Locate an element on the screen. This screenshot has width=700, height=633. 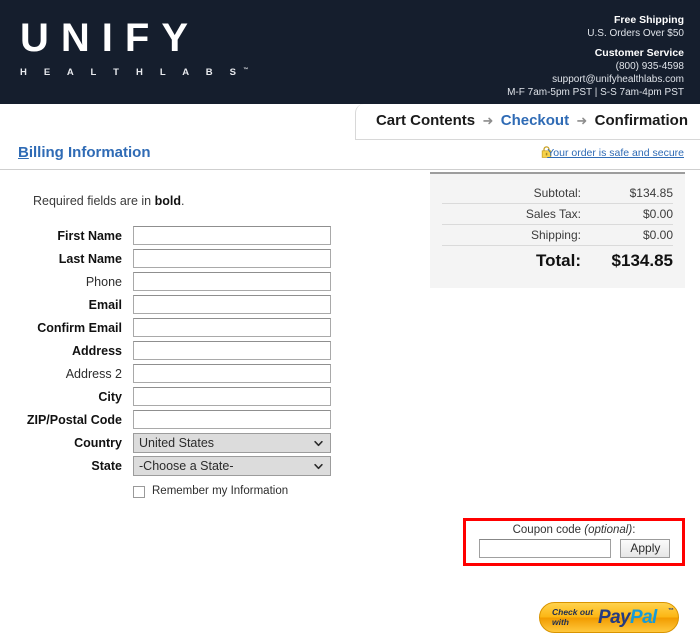
input-first-name is located at coordinates (232, 235).